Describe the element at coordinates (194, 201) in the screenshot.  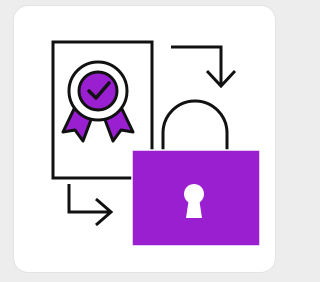
I see `keyhole-icon` at that location.